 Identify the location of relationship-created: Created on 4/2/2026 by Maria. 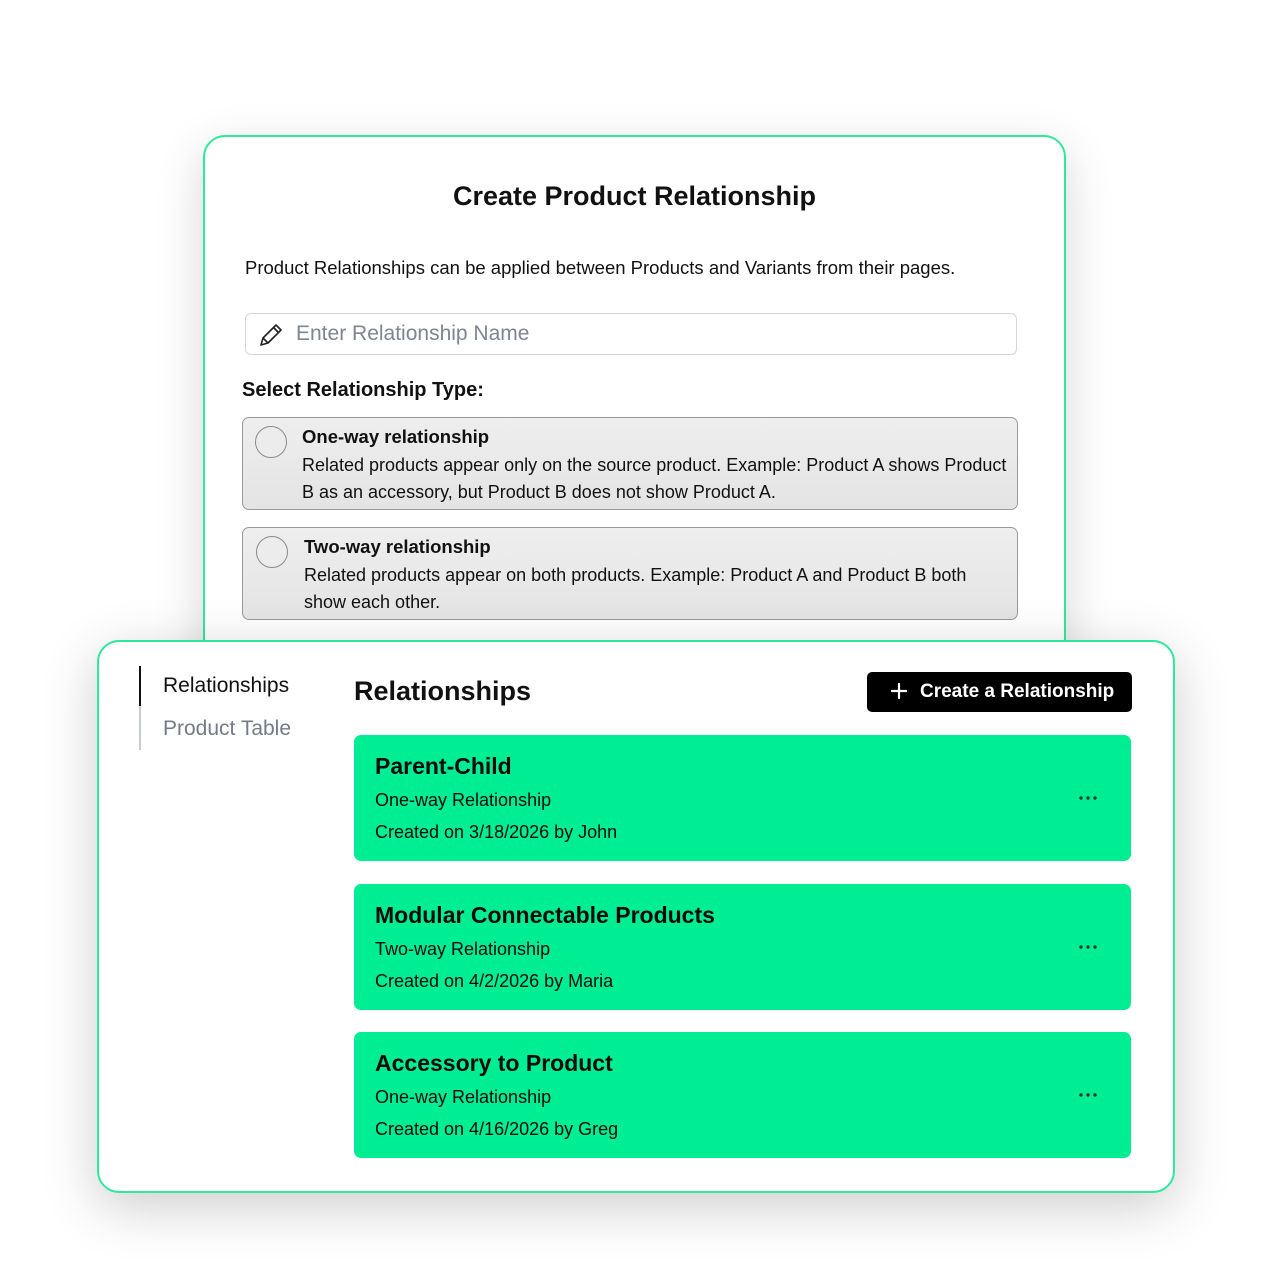
(494, 981).